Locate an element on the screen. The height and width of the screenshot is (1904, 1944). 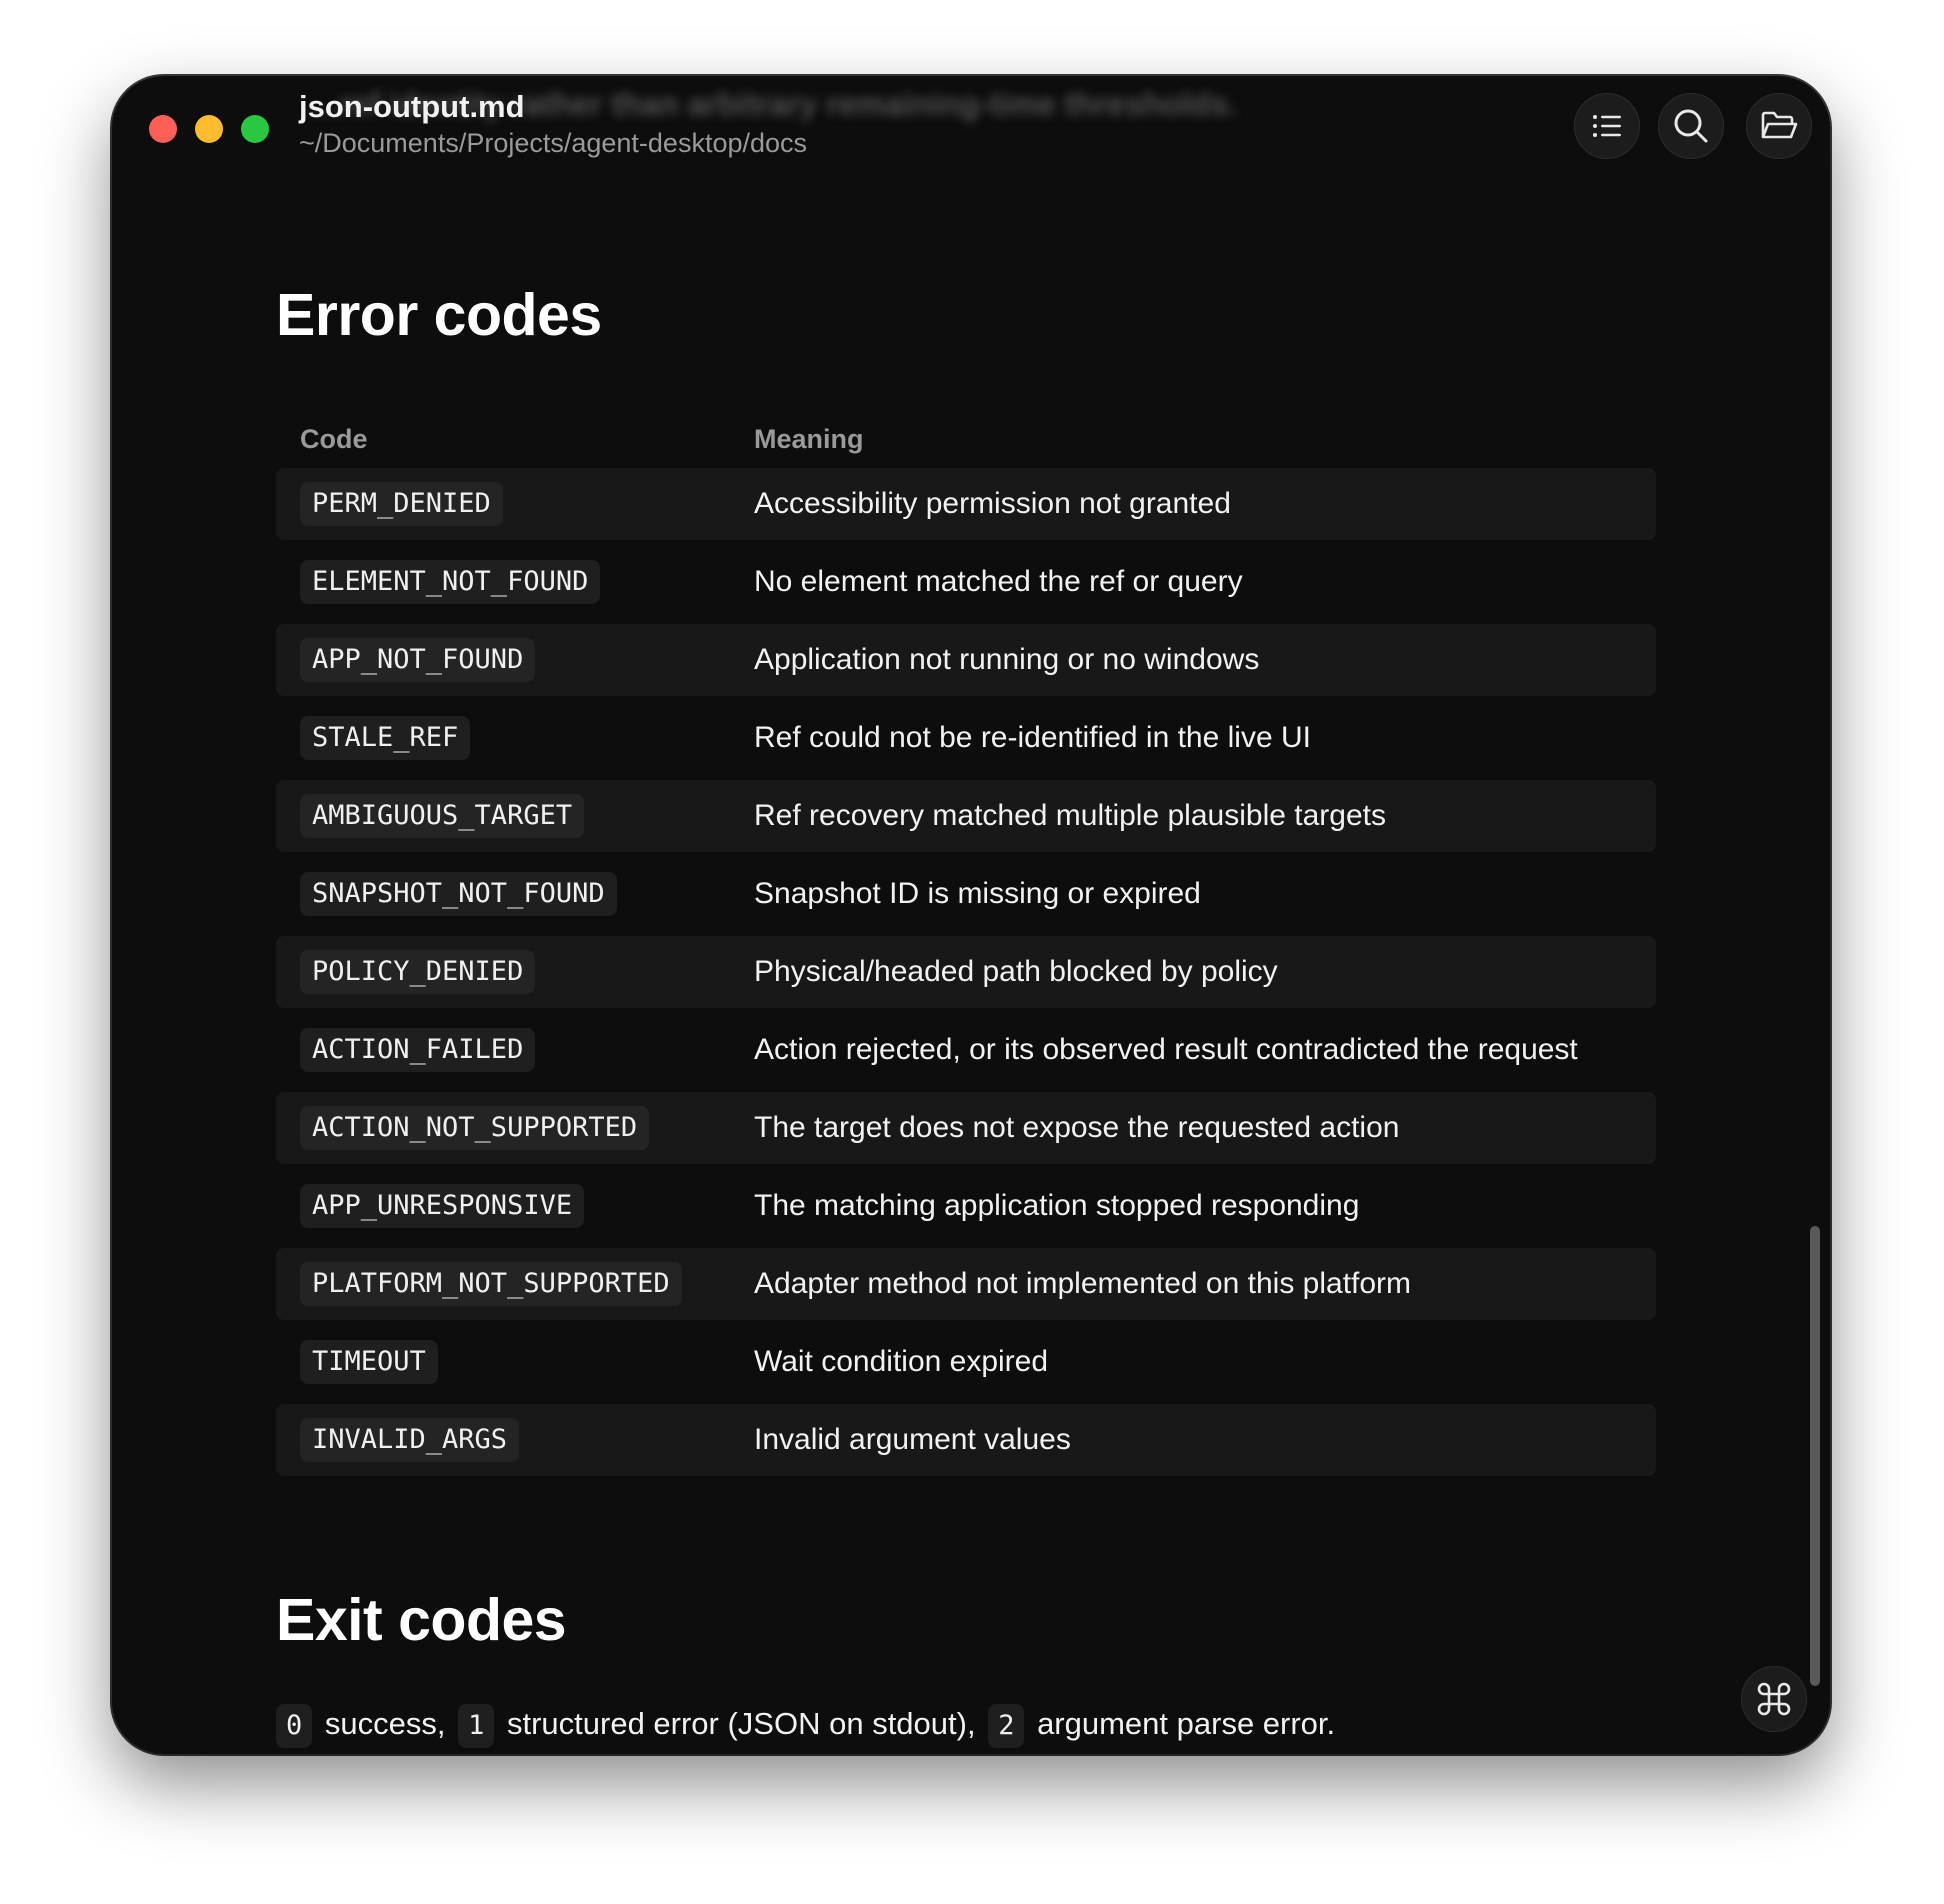
error-code: STALE_REF is located at coordinates (385, 738).